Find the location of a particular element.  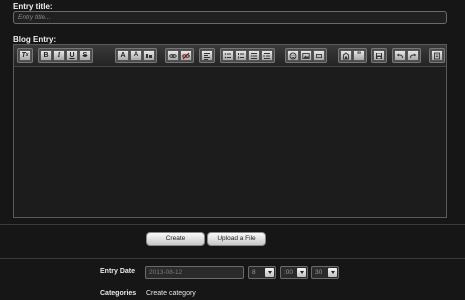

bold-icon: B is located at coordinates (46, 55).